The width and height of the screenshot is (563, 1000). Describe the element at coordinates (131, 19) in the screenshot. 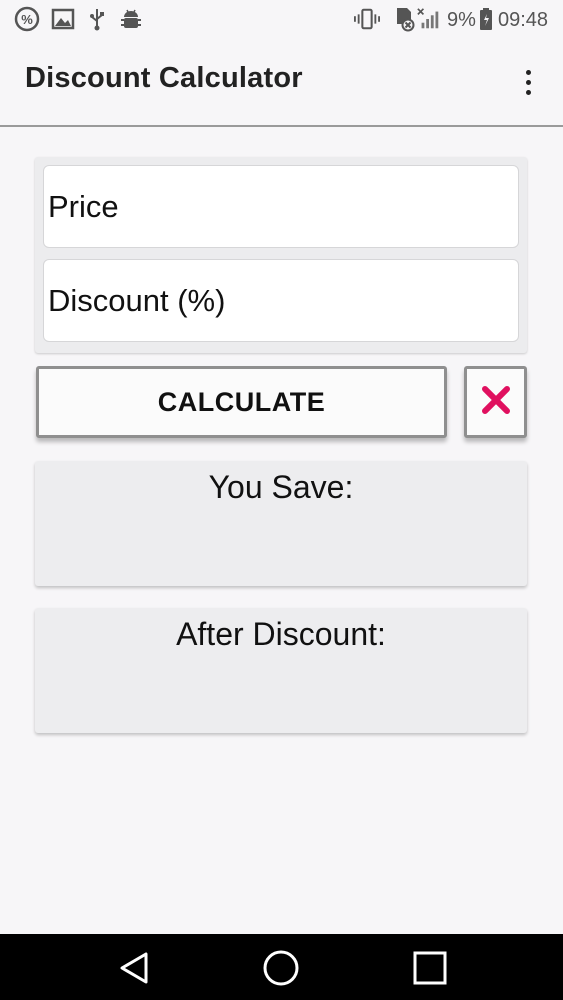

I see `android-debug-icon` at that location.